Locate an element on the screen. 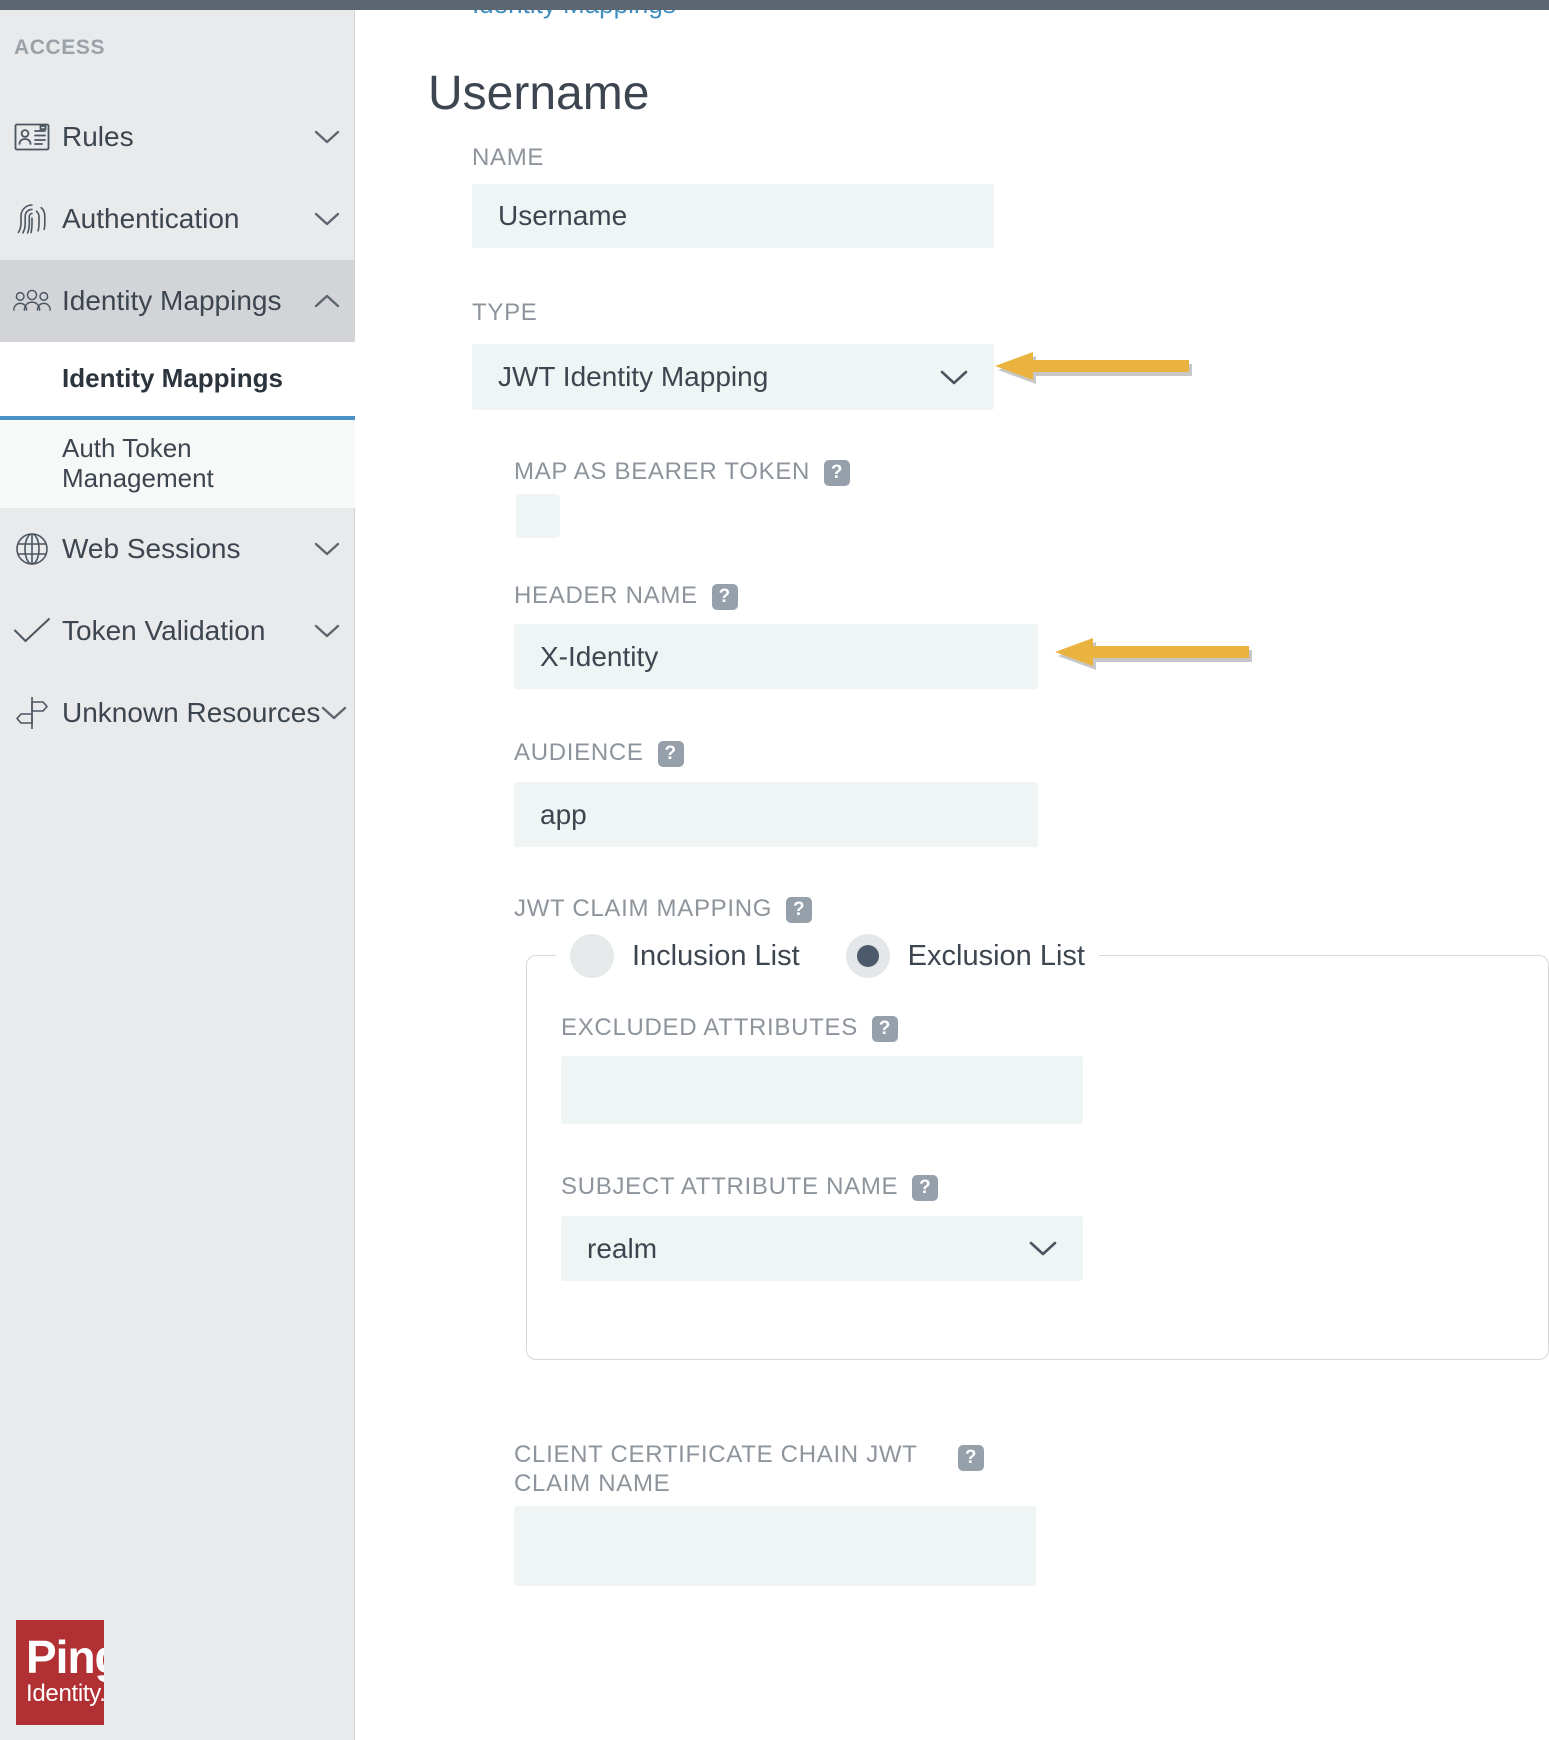 Image resolution: width=1549 pixels, height=1740 pixels. sidebar-item-label: Identity Mappings is located at coordinates (172, 300).